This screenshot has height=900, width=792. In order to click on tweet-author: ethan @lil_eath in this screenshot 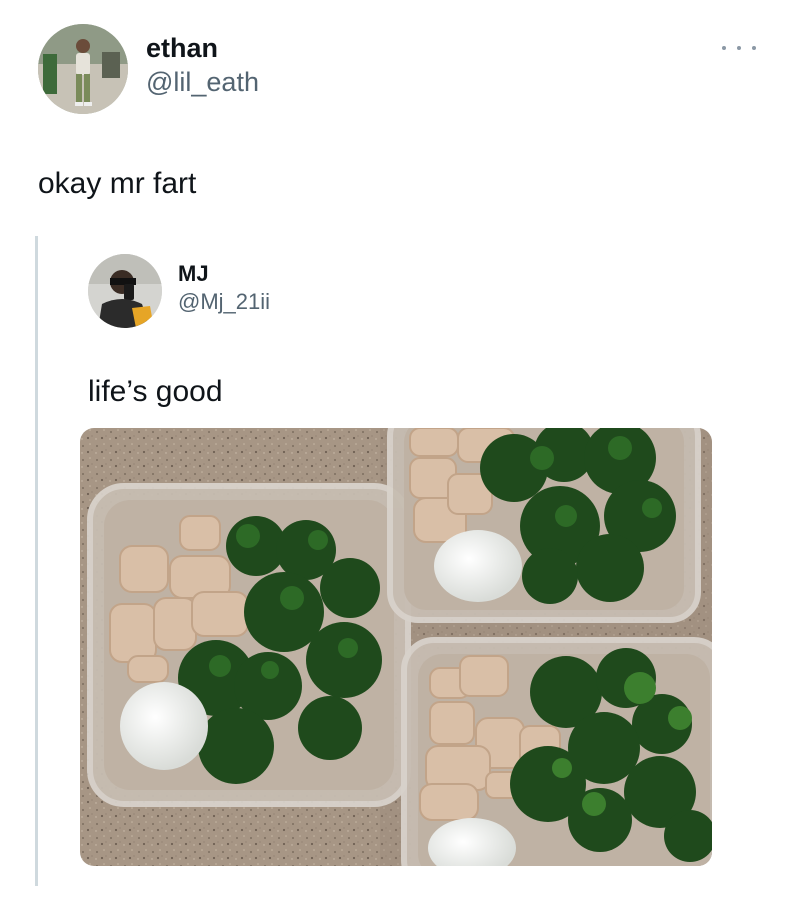, I will do `click(148, 69)`.